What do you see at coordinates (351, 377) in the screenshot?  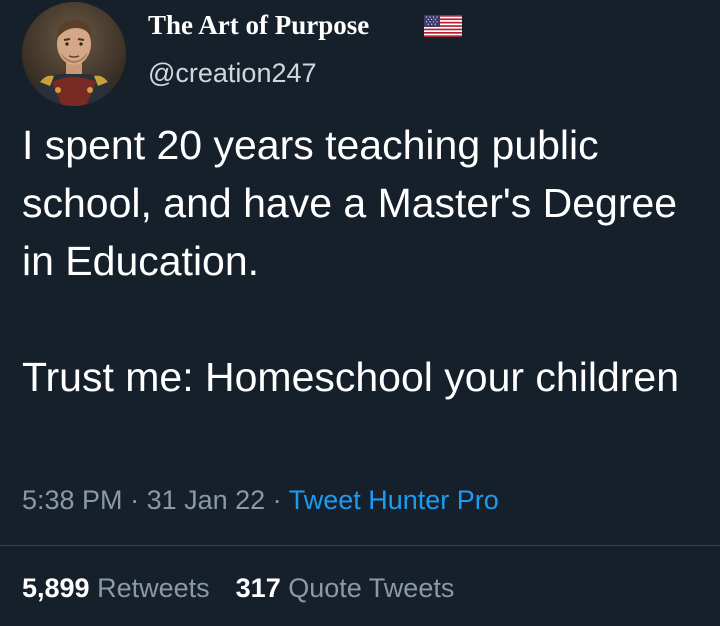 I see `tweet-paragraph: Trust me: Homeschool your children` at bounding box center [351, 377].